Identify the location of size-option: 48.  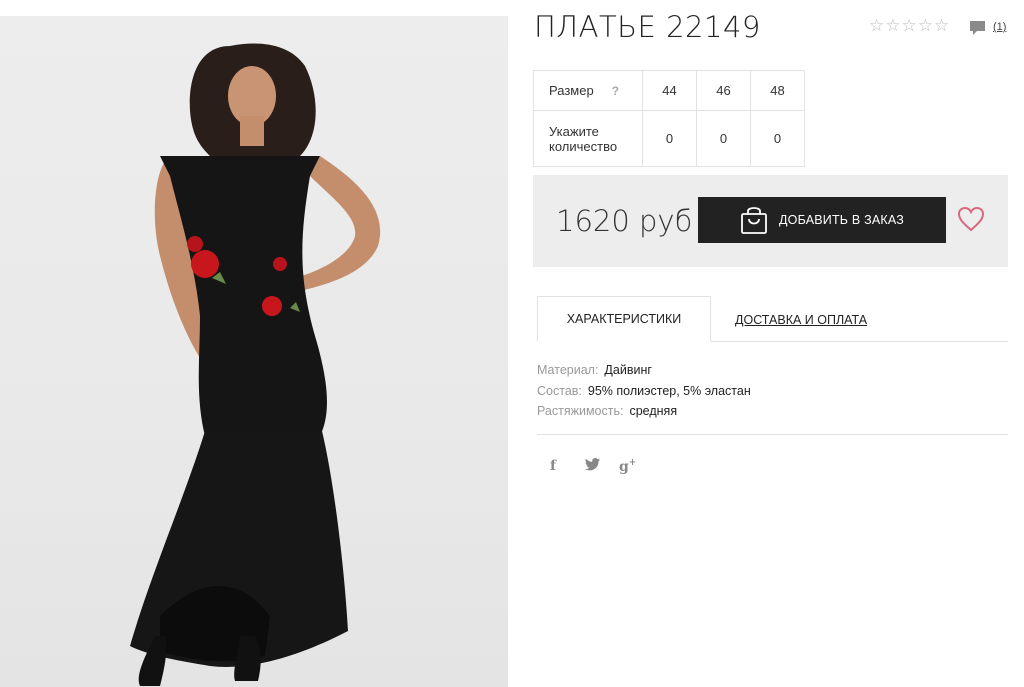
(777, 90).